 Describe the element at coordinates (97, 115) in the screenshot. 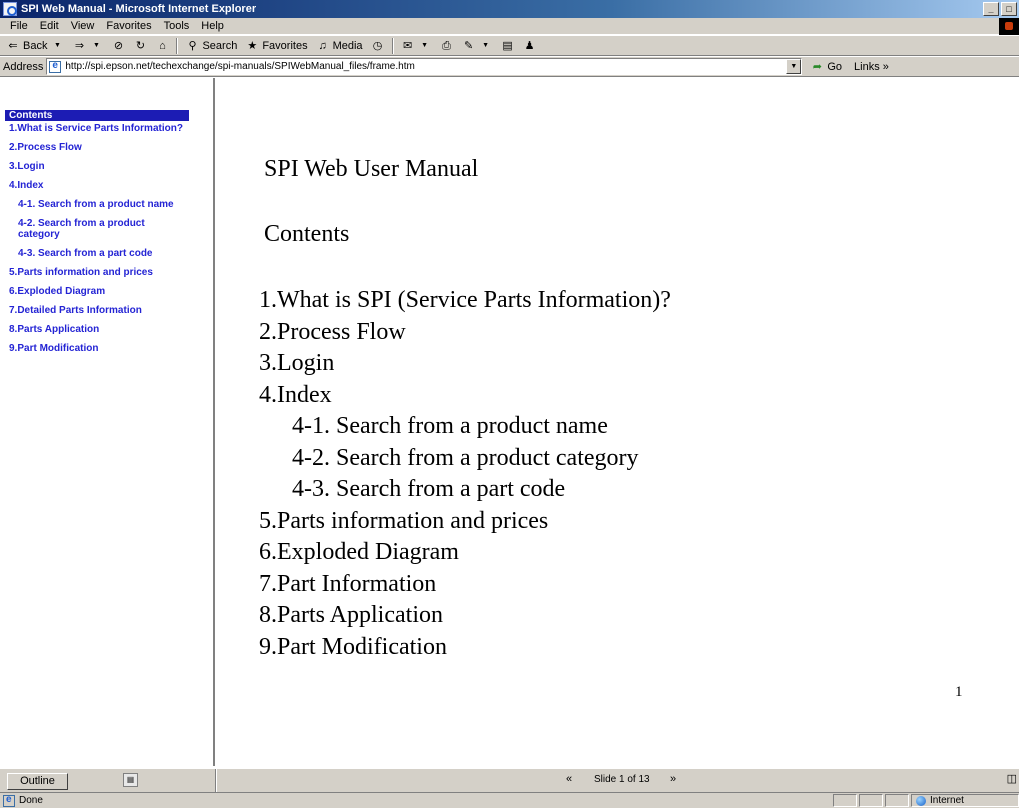

I see `nav-header: Contents` at that location.